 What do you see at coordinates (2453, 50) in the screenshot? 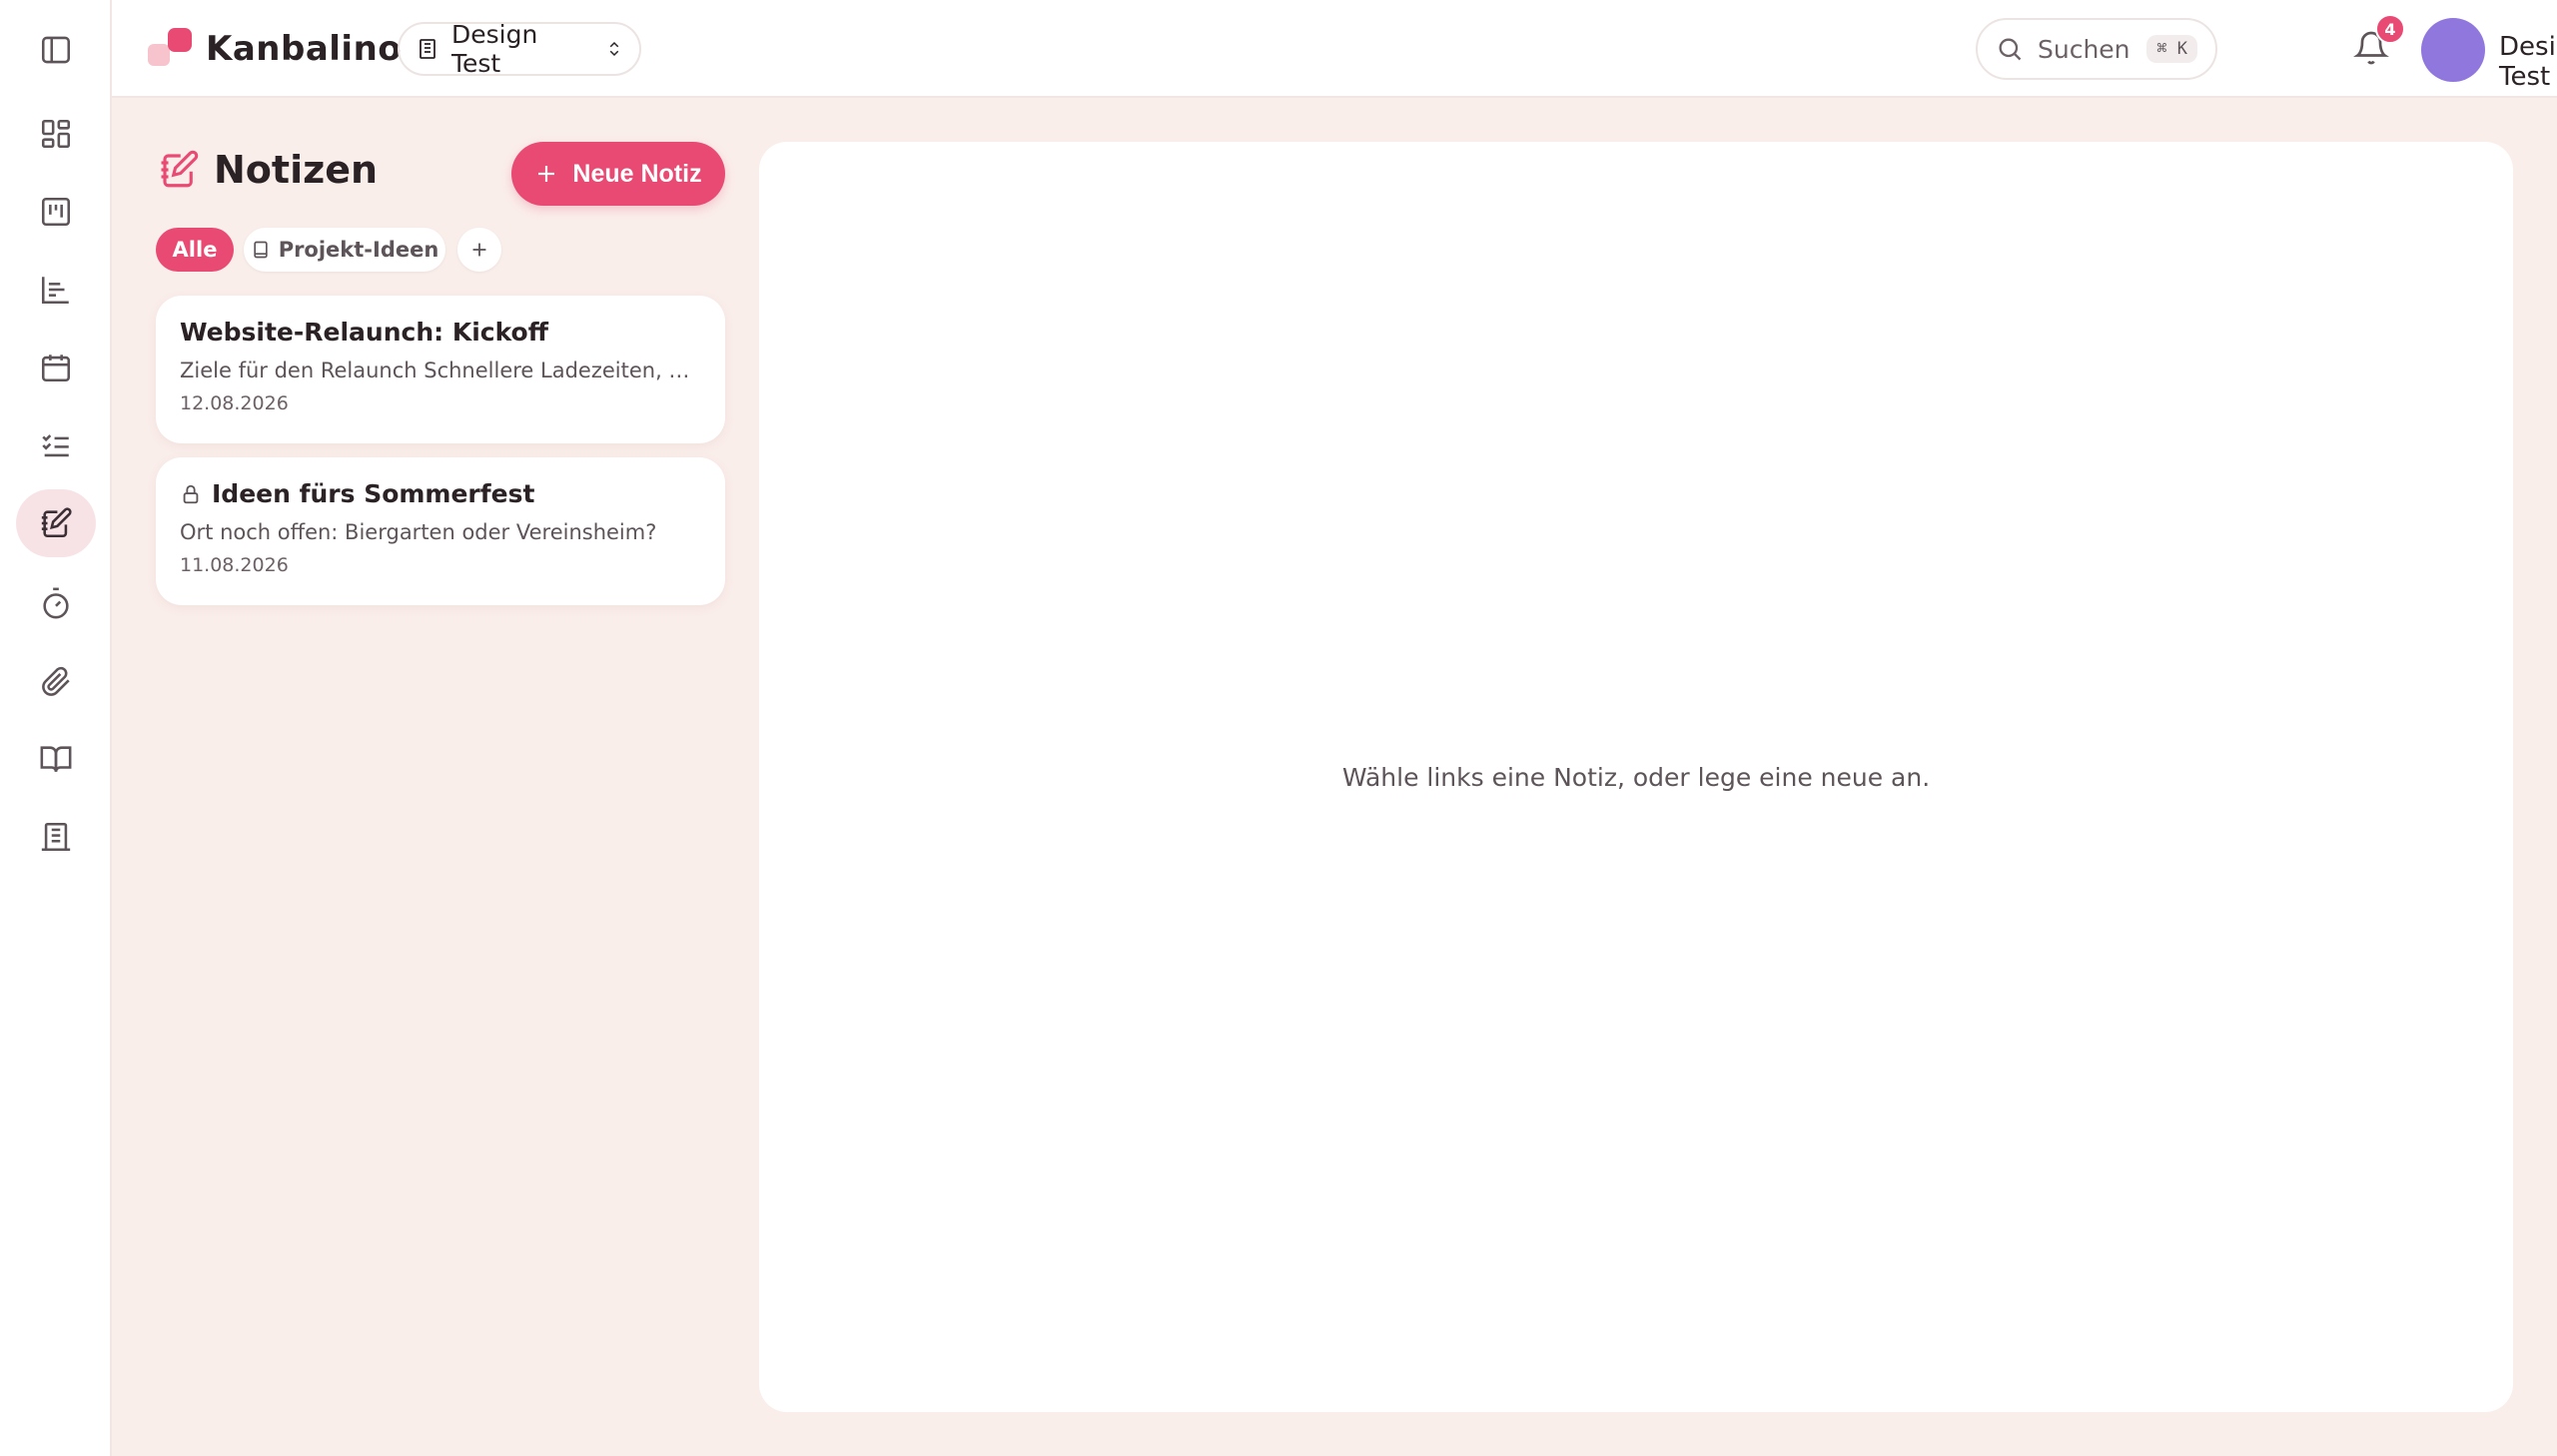
I see `avatar` at bounding box center [2453, 50].